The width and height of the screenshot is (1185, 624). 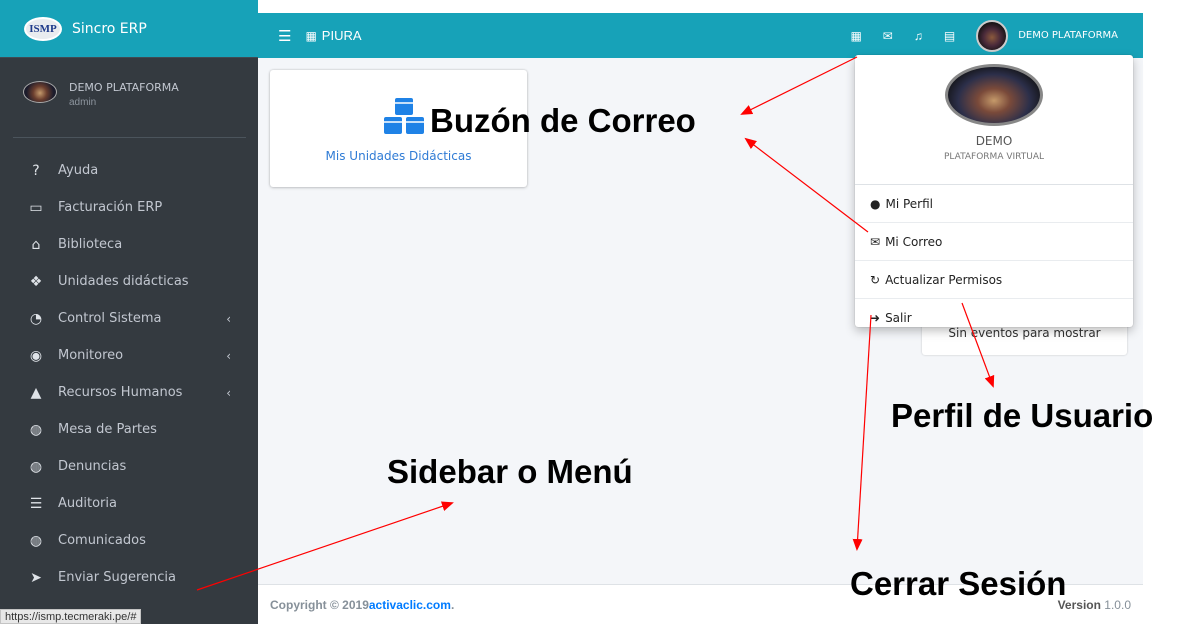 What do you see at coordinates (129, 170) in the screenshot?
I see `sidebar-item-ayuda: ? Ayuda` at bounding box center [129, 170].